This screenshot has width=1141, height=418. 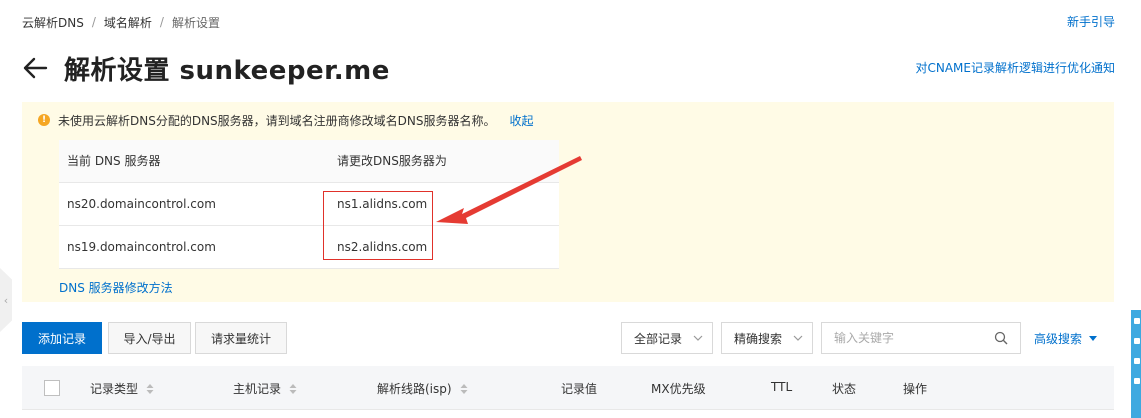 What do you see at coordinates (1093, 338) in the screenshot?
I see `caret-down-icon` at bounding box center [1093, 338].